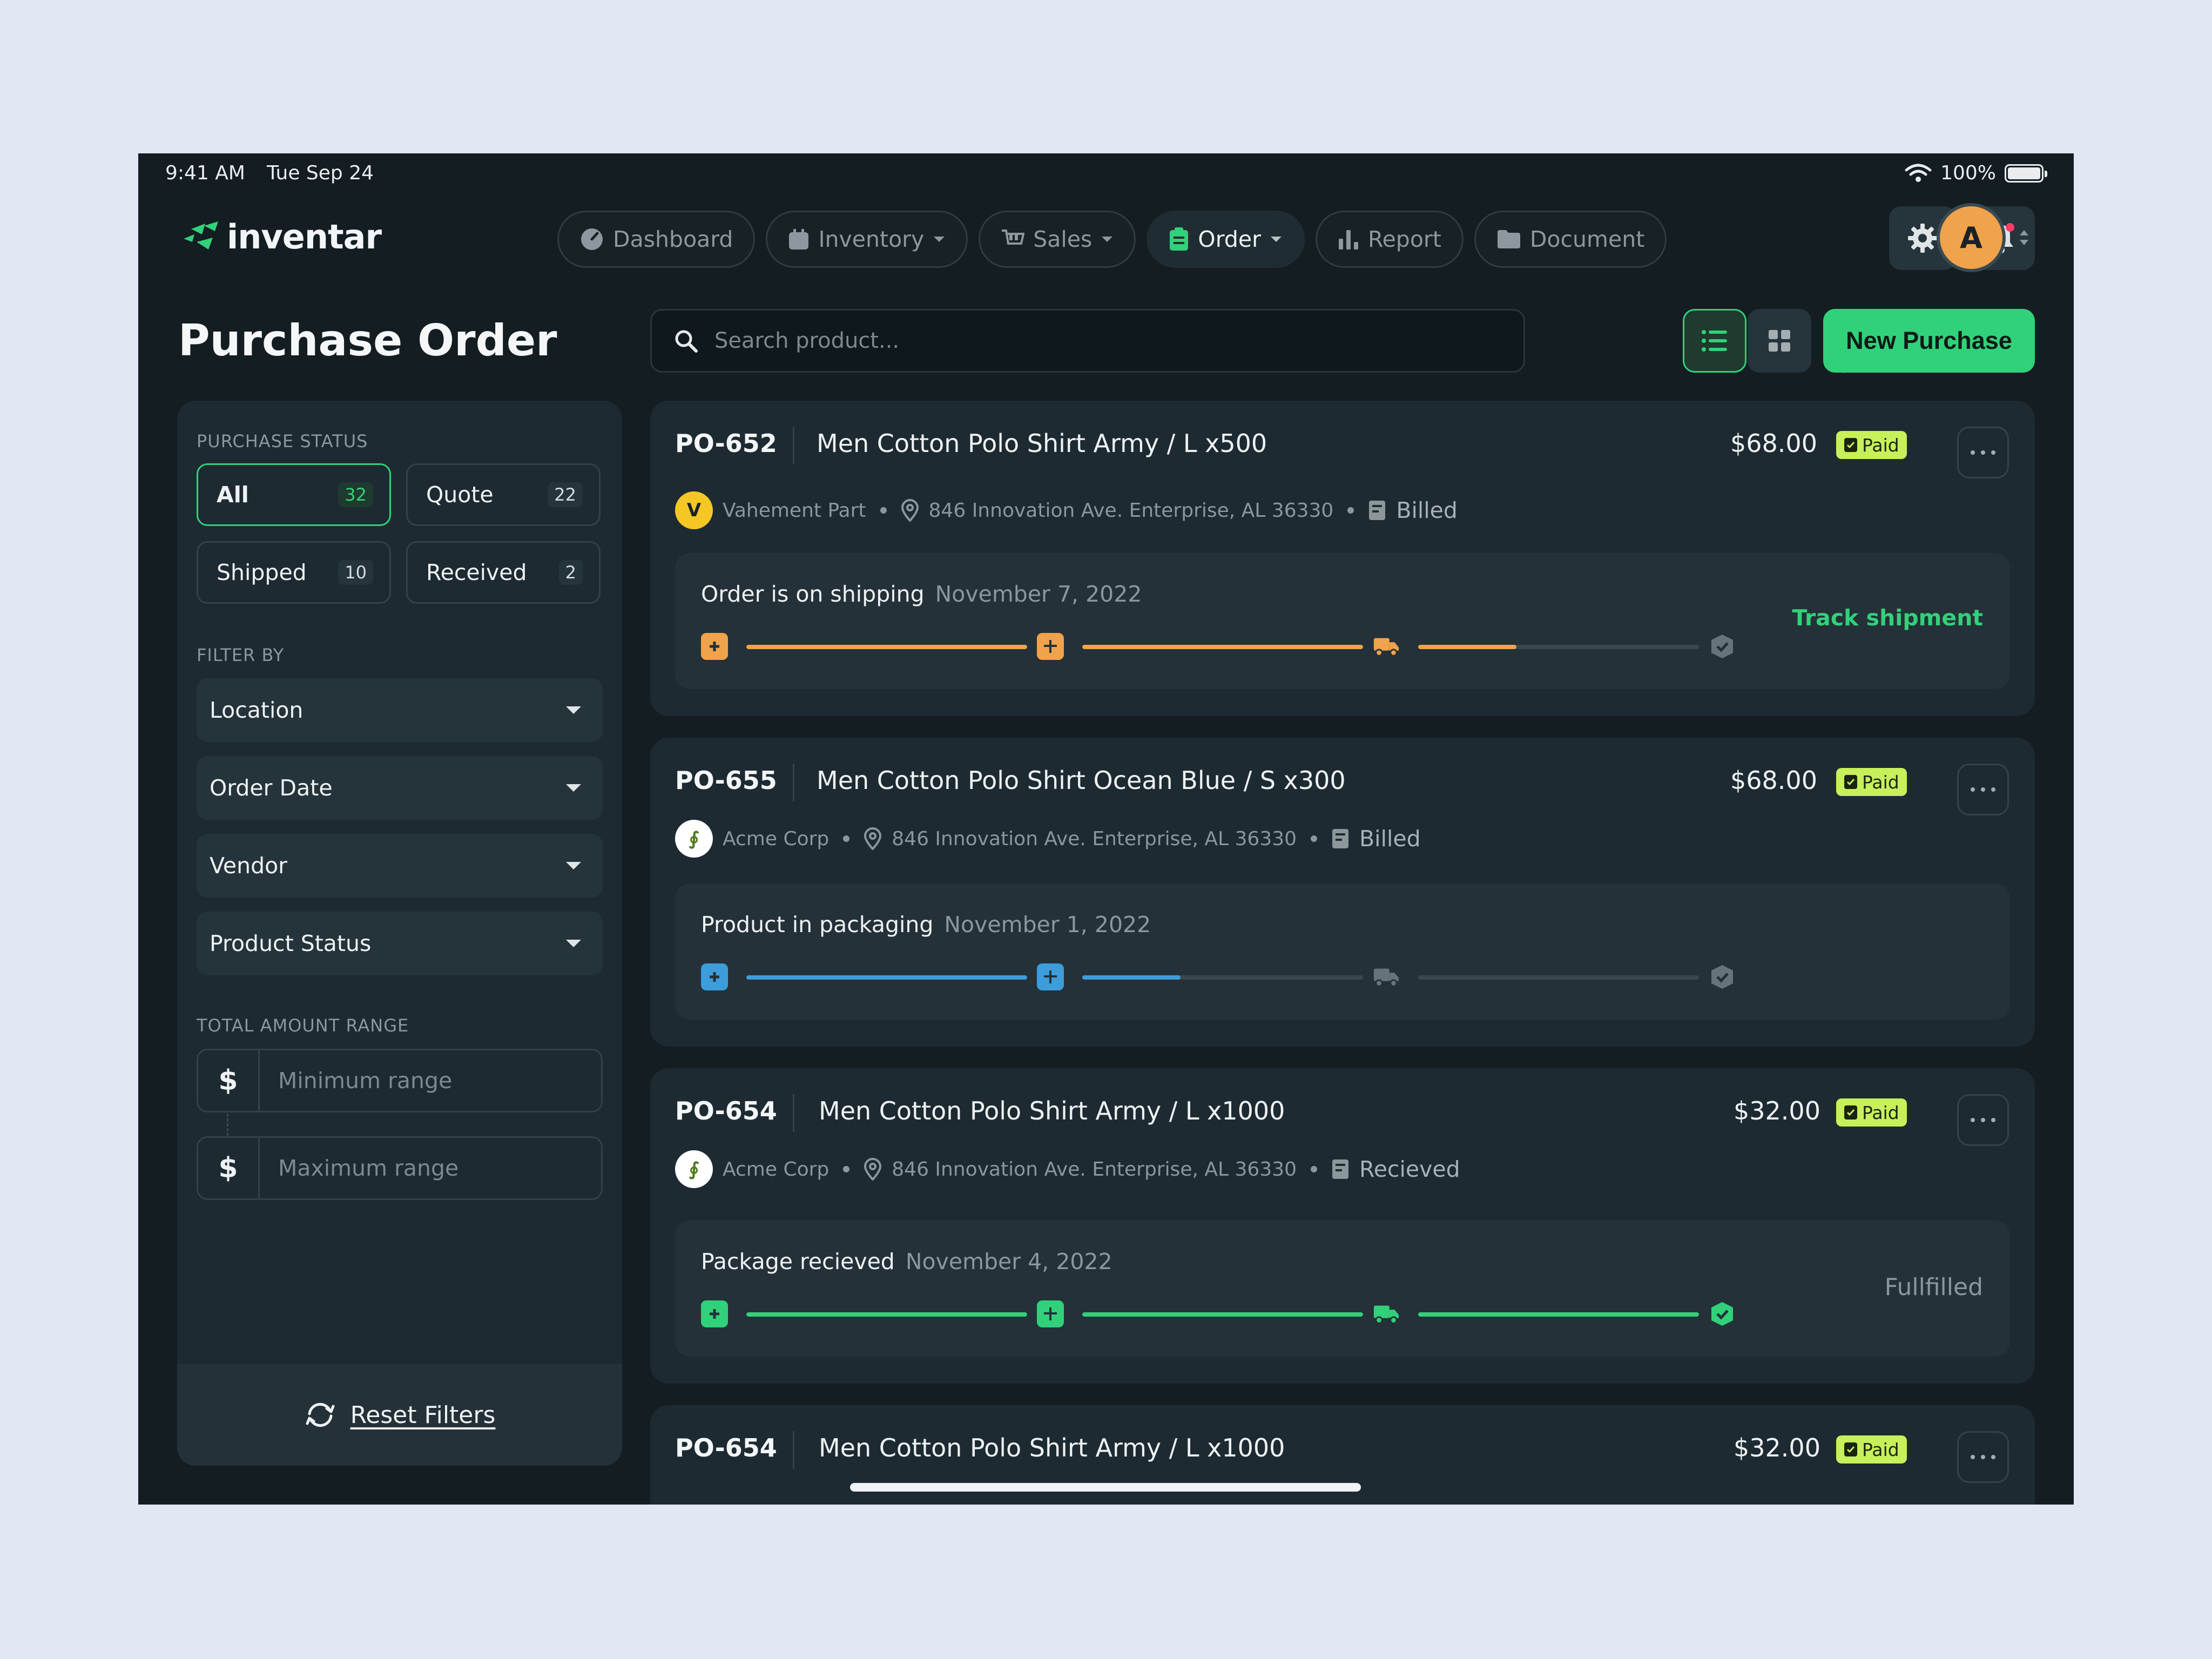 This screenshot has height=1659, width=2212. Describe the element at coordinates (1918, 173) in the screenshot. I see `wifi-icon` at that location.